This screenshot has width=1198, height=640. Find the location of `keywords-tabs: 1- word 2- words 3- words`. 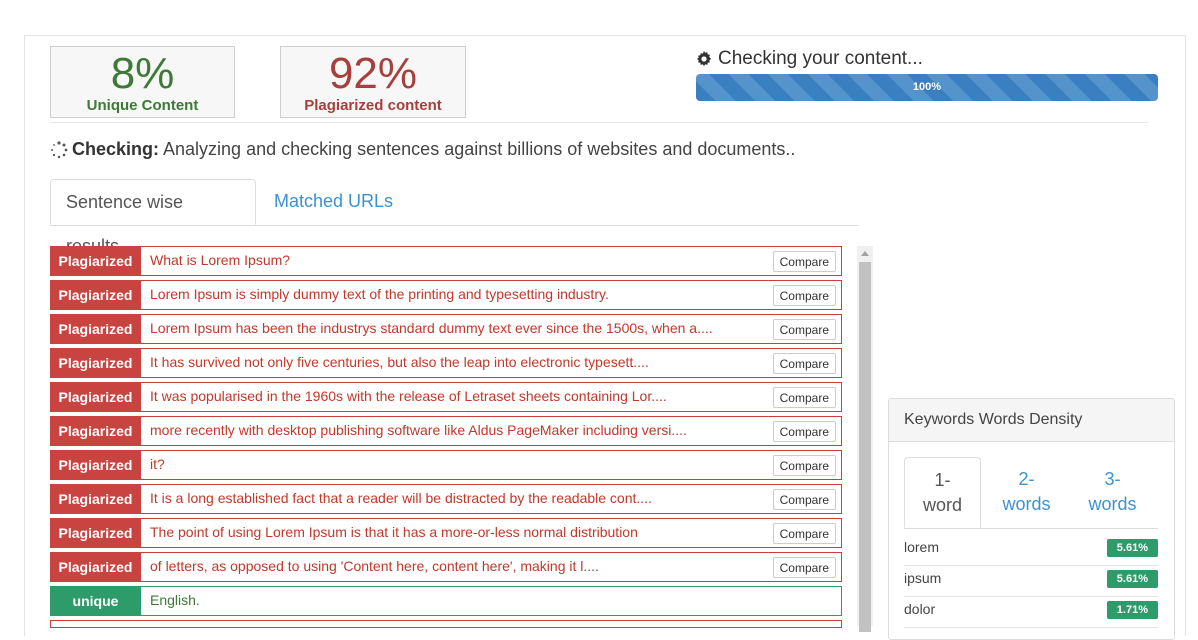

keywords-tabs: 1- word 2- words 3- words is located at coordinates (1031, 493).